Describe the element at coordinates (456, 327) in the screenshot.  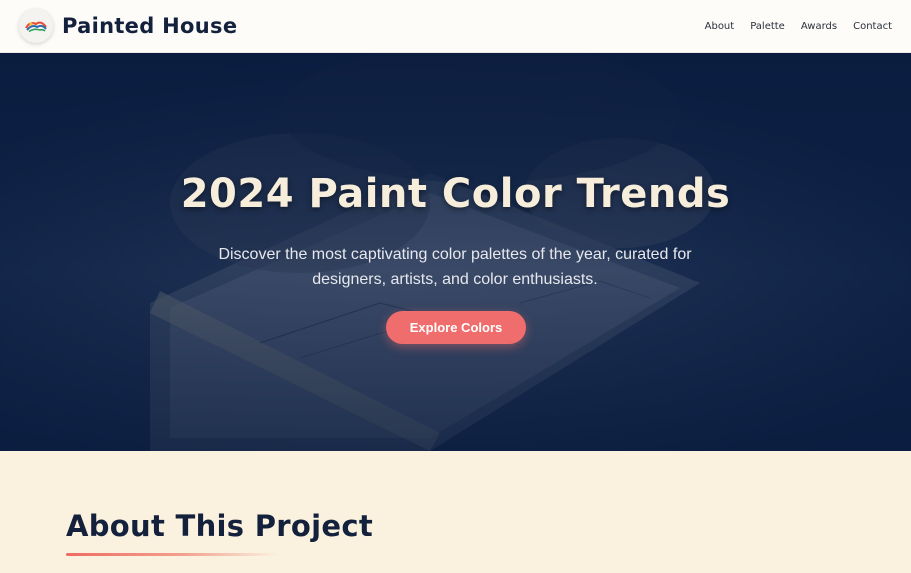
I see `explore-colors-button: Explore Colors` at that location.